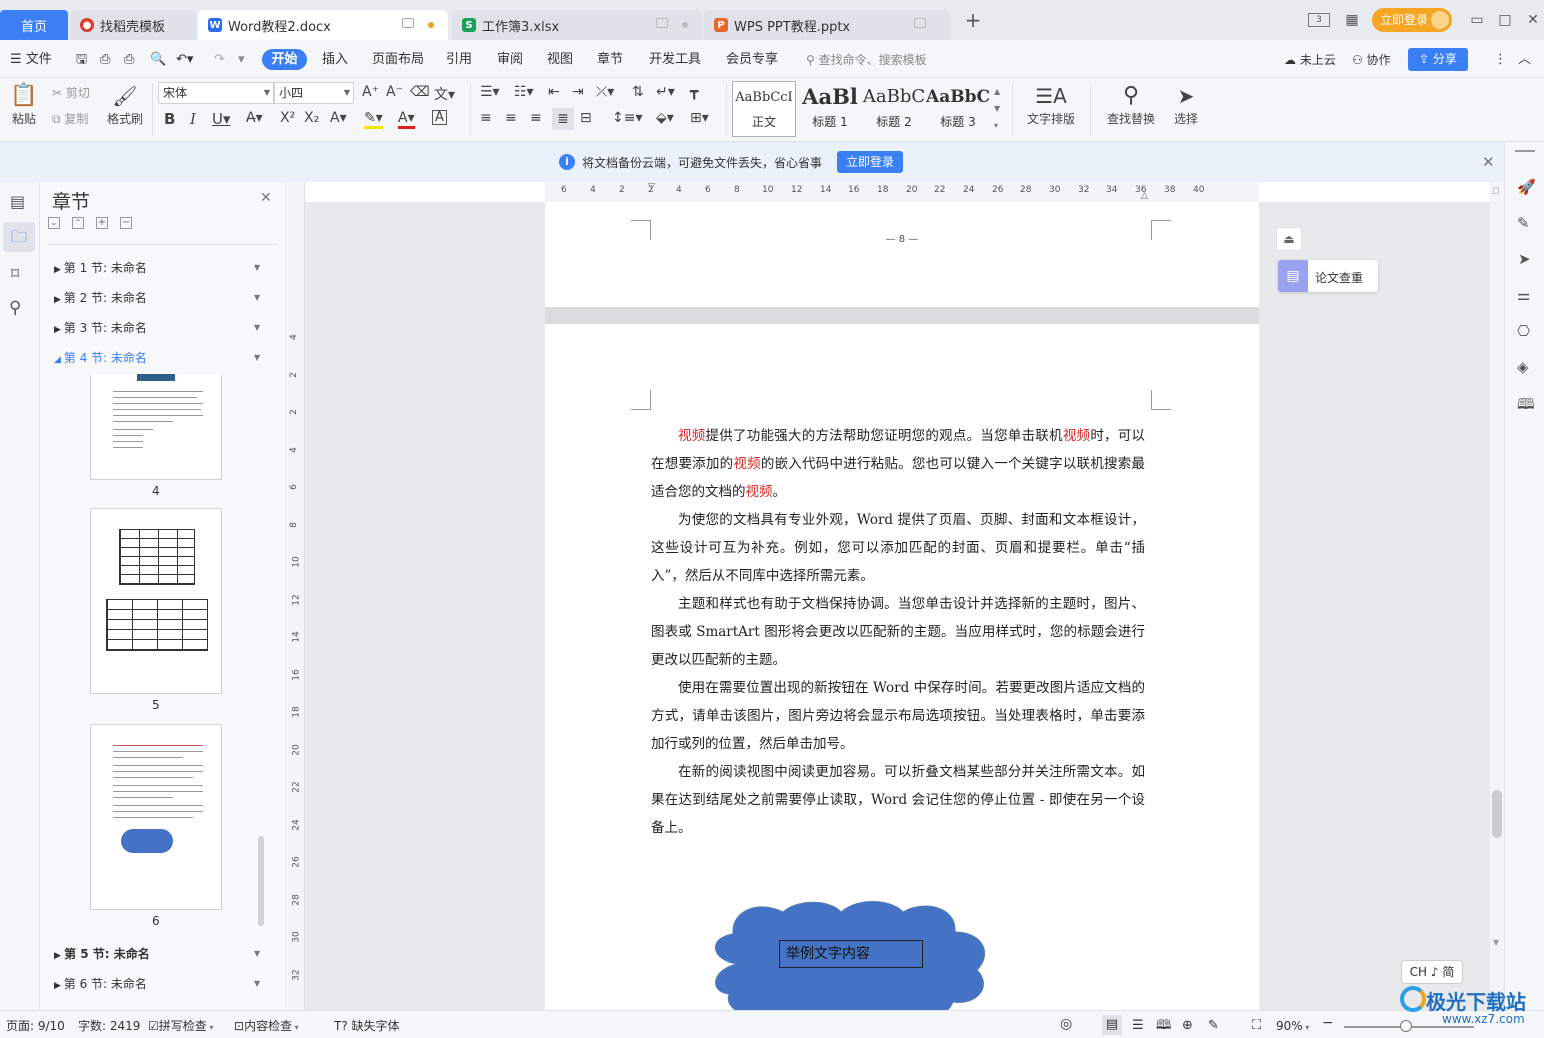 This screenshot has height=1038, width=1544. Describe the element at coordinates (1352, 20) in the screenshot. I see `grid-apps-icon: ▦` at that location.